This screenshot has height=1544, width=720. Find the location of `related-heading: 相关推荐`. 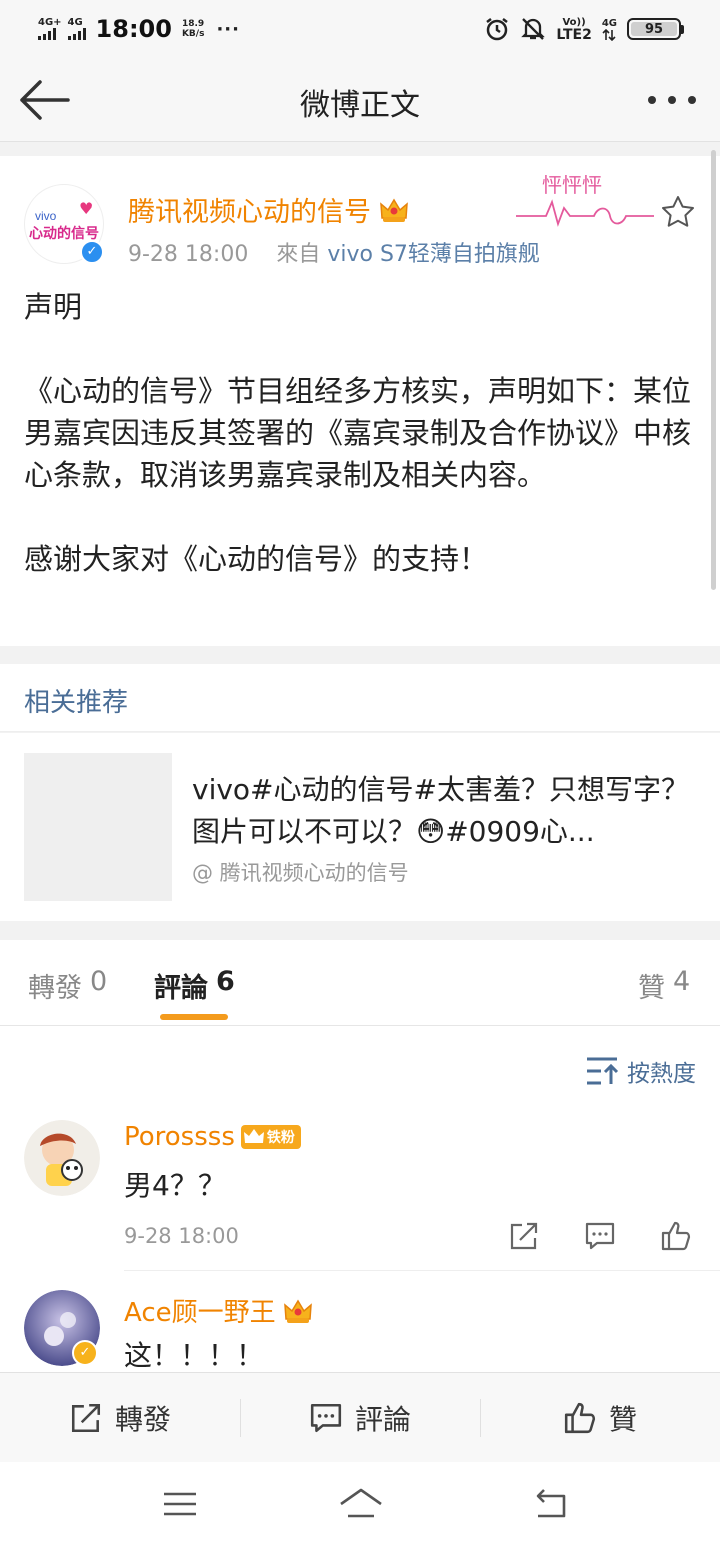

related-heading: 相关推荐 is located at coordinates (76, 703).